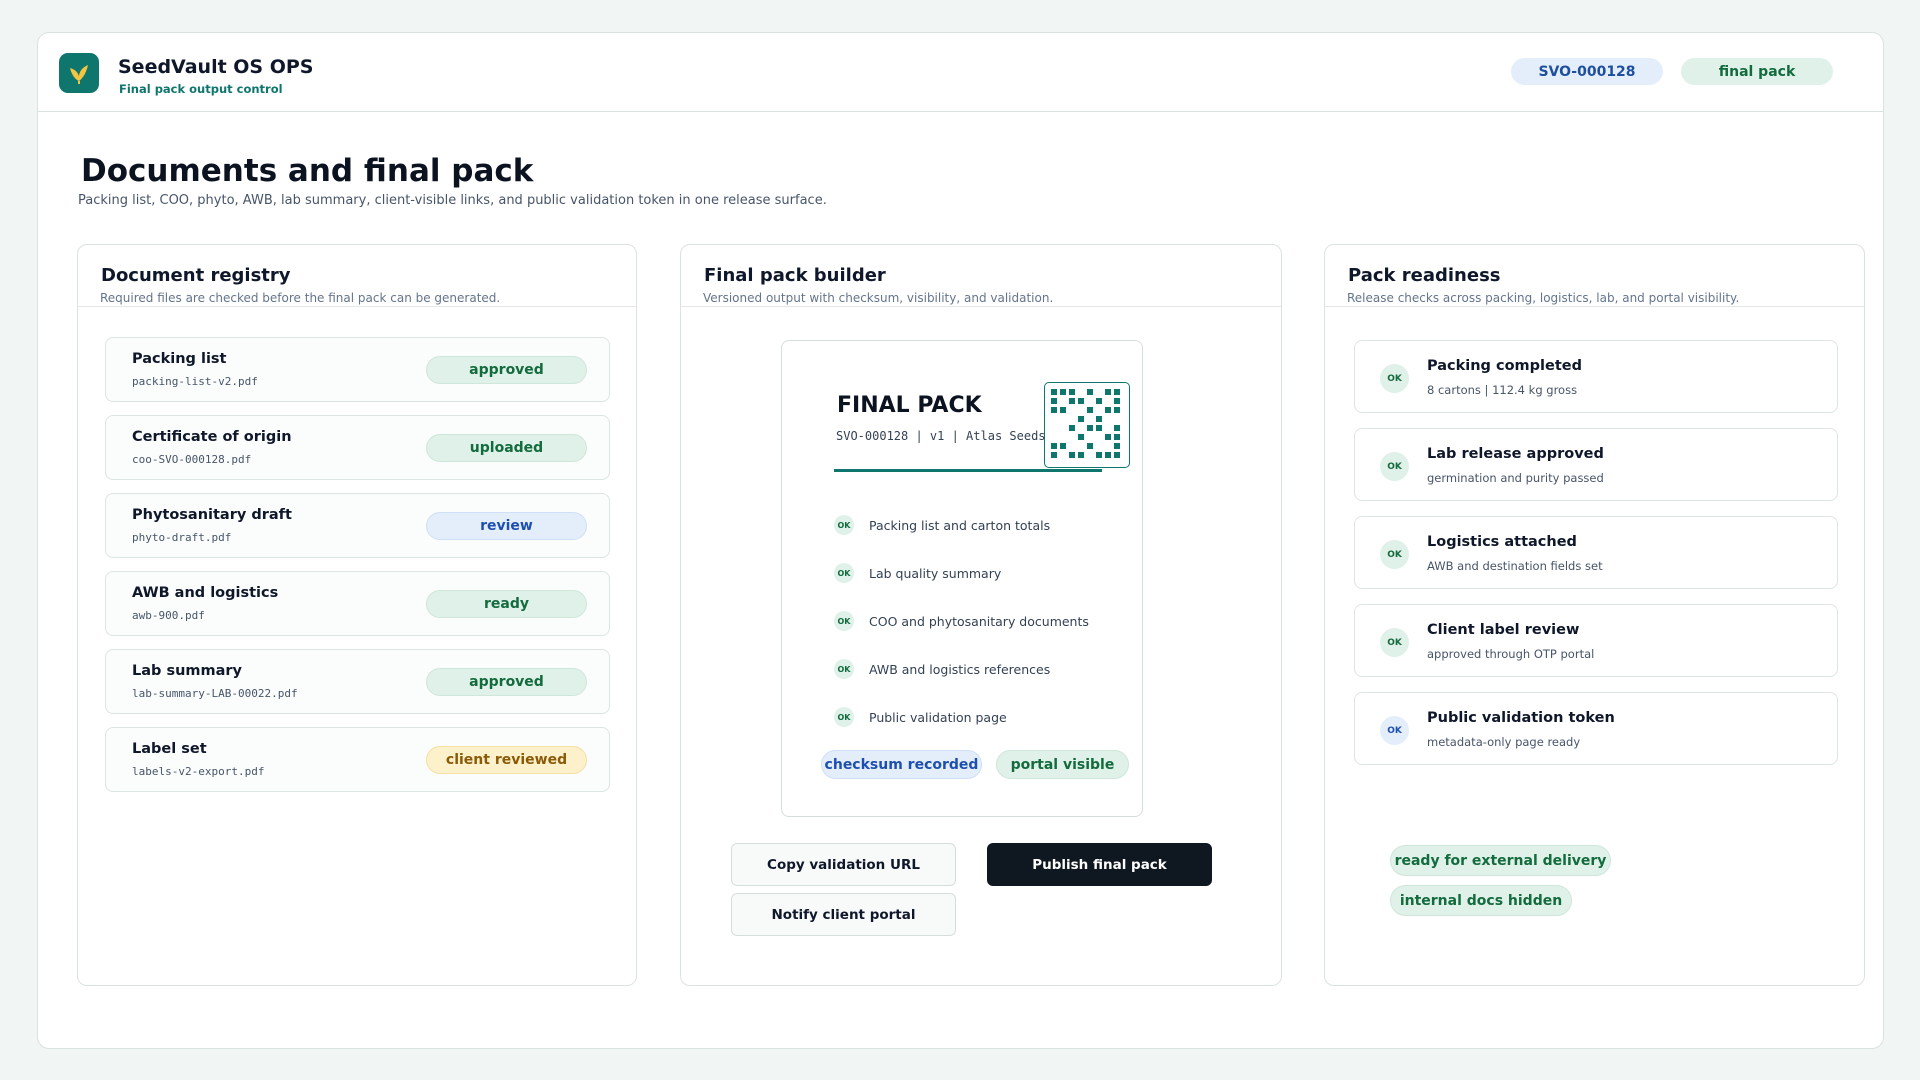 The image size is (1920, 1080). What do you see at coordinates (187, 671) in the screenshot?
I see `document-name: Lab summary` at bounding box center [187, 671].